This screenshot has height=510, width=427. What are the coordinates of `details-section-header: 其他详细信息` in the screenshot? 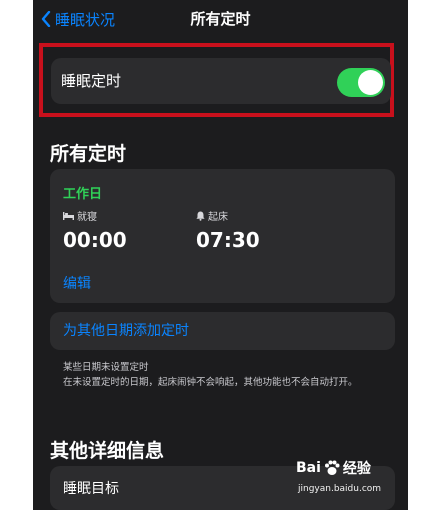 It's located at (107, 451).